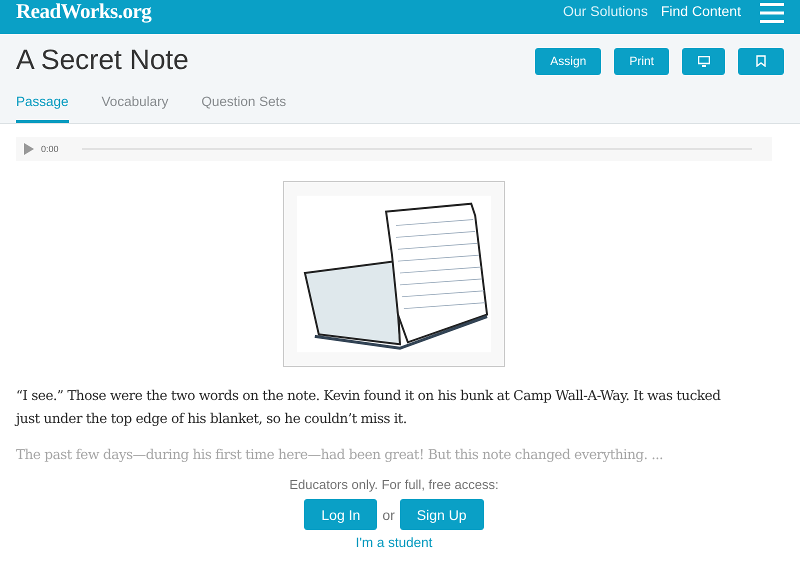 This screenshot has width=800, height=564. Describe the element at coordinates (388, 514) in the screenshot. I see `or-label: or` at that location.